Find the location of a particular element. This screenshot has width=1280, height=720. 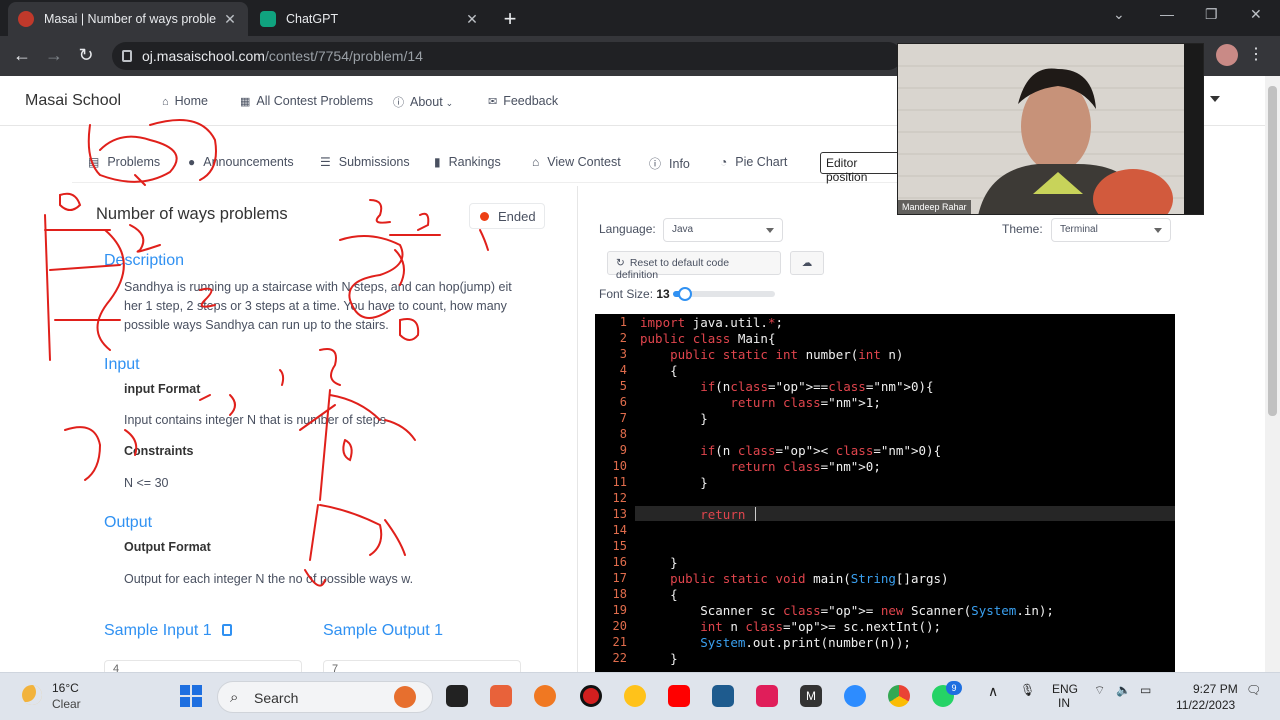

microphone-icon: 🎙 is located at coordinates (1027, 690).